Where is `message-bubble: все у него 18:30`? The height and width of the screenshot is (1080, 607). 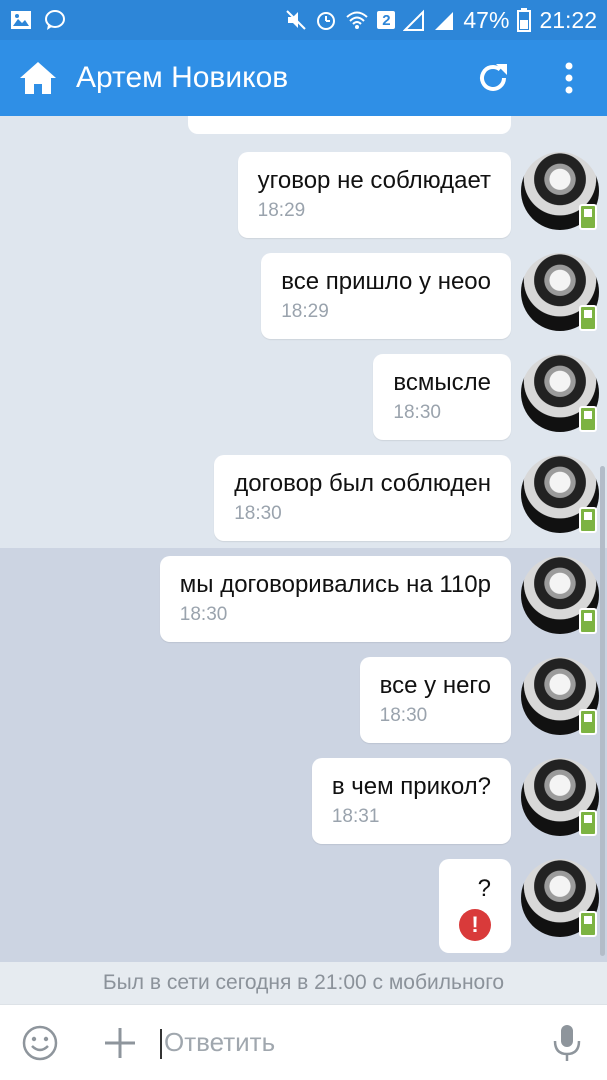
message-bubble: все у него 18:30 is located at coordinates (435, 700).